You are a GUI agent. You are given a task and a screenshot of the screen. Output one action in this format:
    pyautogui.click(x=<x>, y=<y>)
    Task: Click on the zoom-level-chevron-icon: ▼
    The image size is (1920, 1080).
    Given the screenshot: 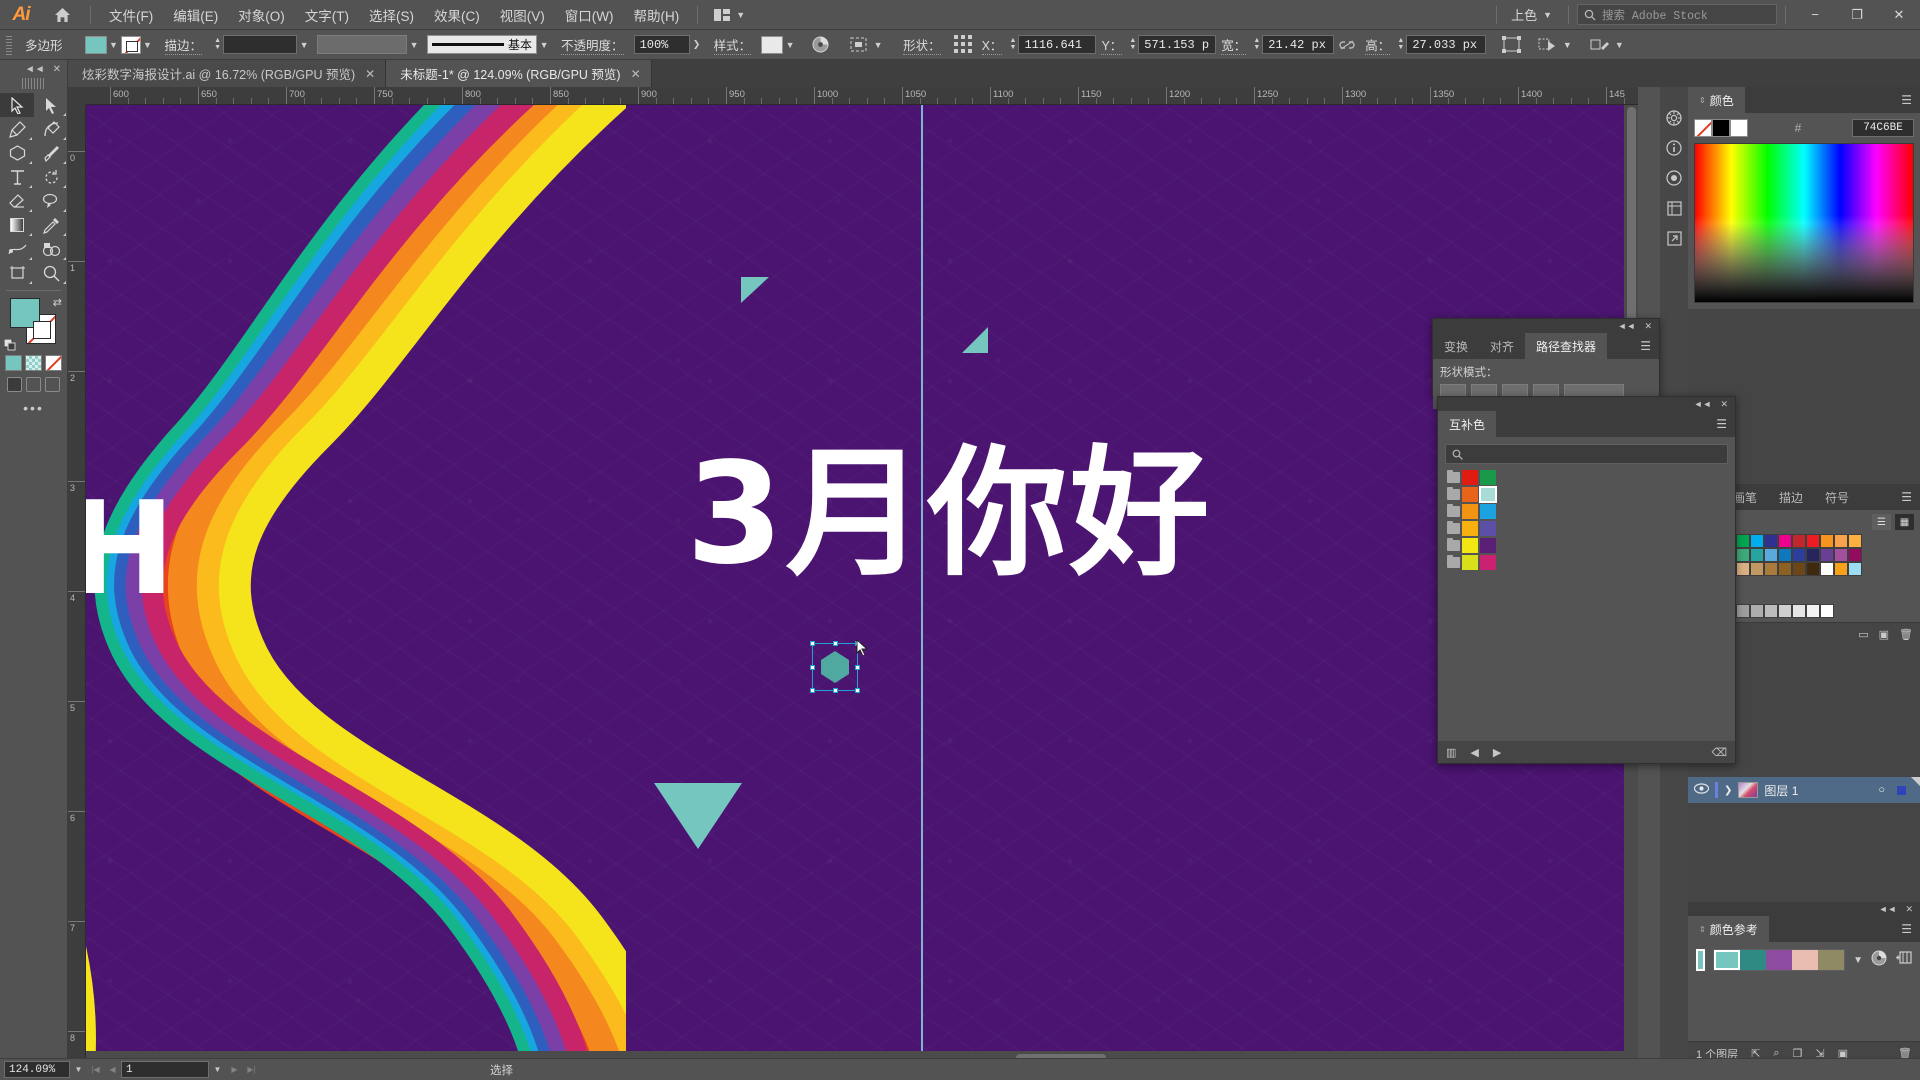 What is the action you would take?
    pyautogui.click(x=78, y=1069)
    